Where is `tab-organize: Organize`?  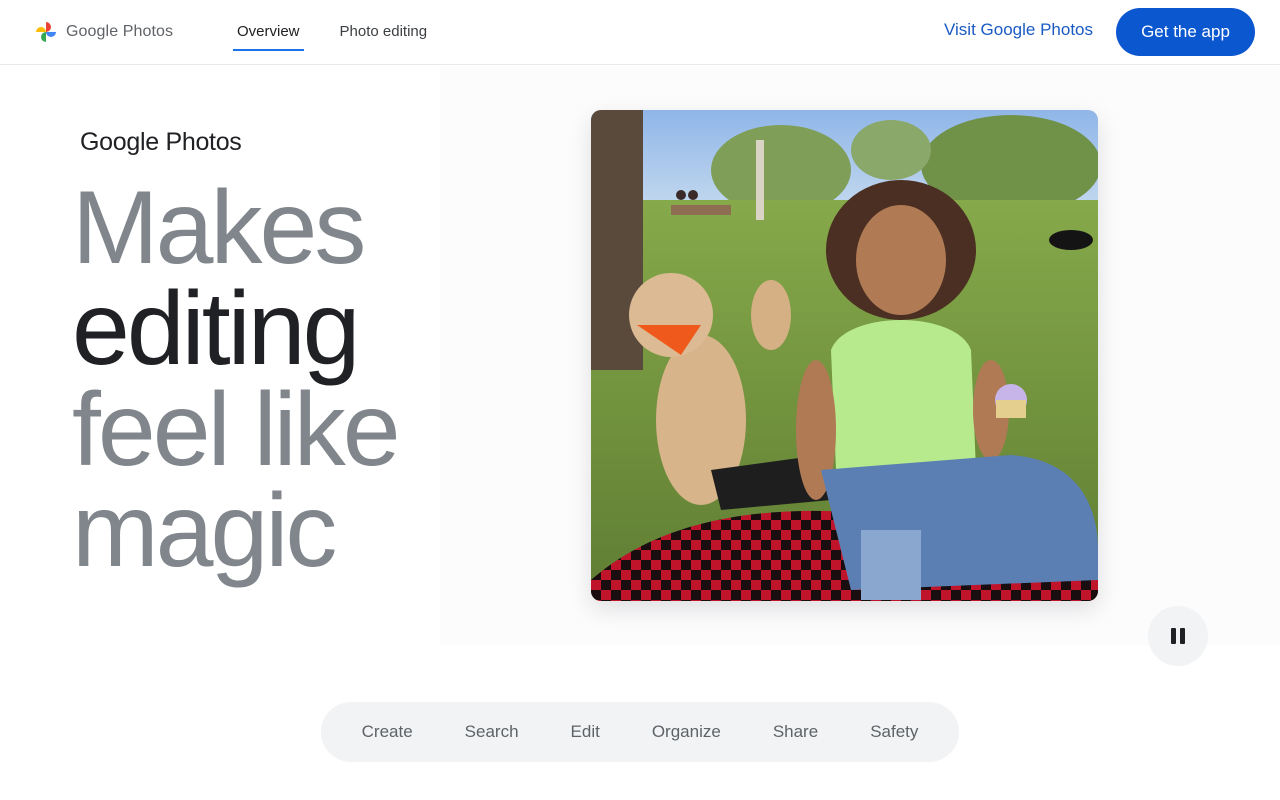
tab-organize: Organize is located at coordinates (686, 732).